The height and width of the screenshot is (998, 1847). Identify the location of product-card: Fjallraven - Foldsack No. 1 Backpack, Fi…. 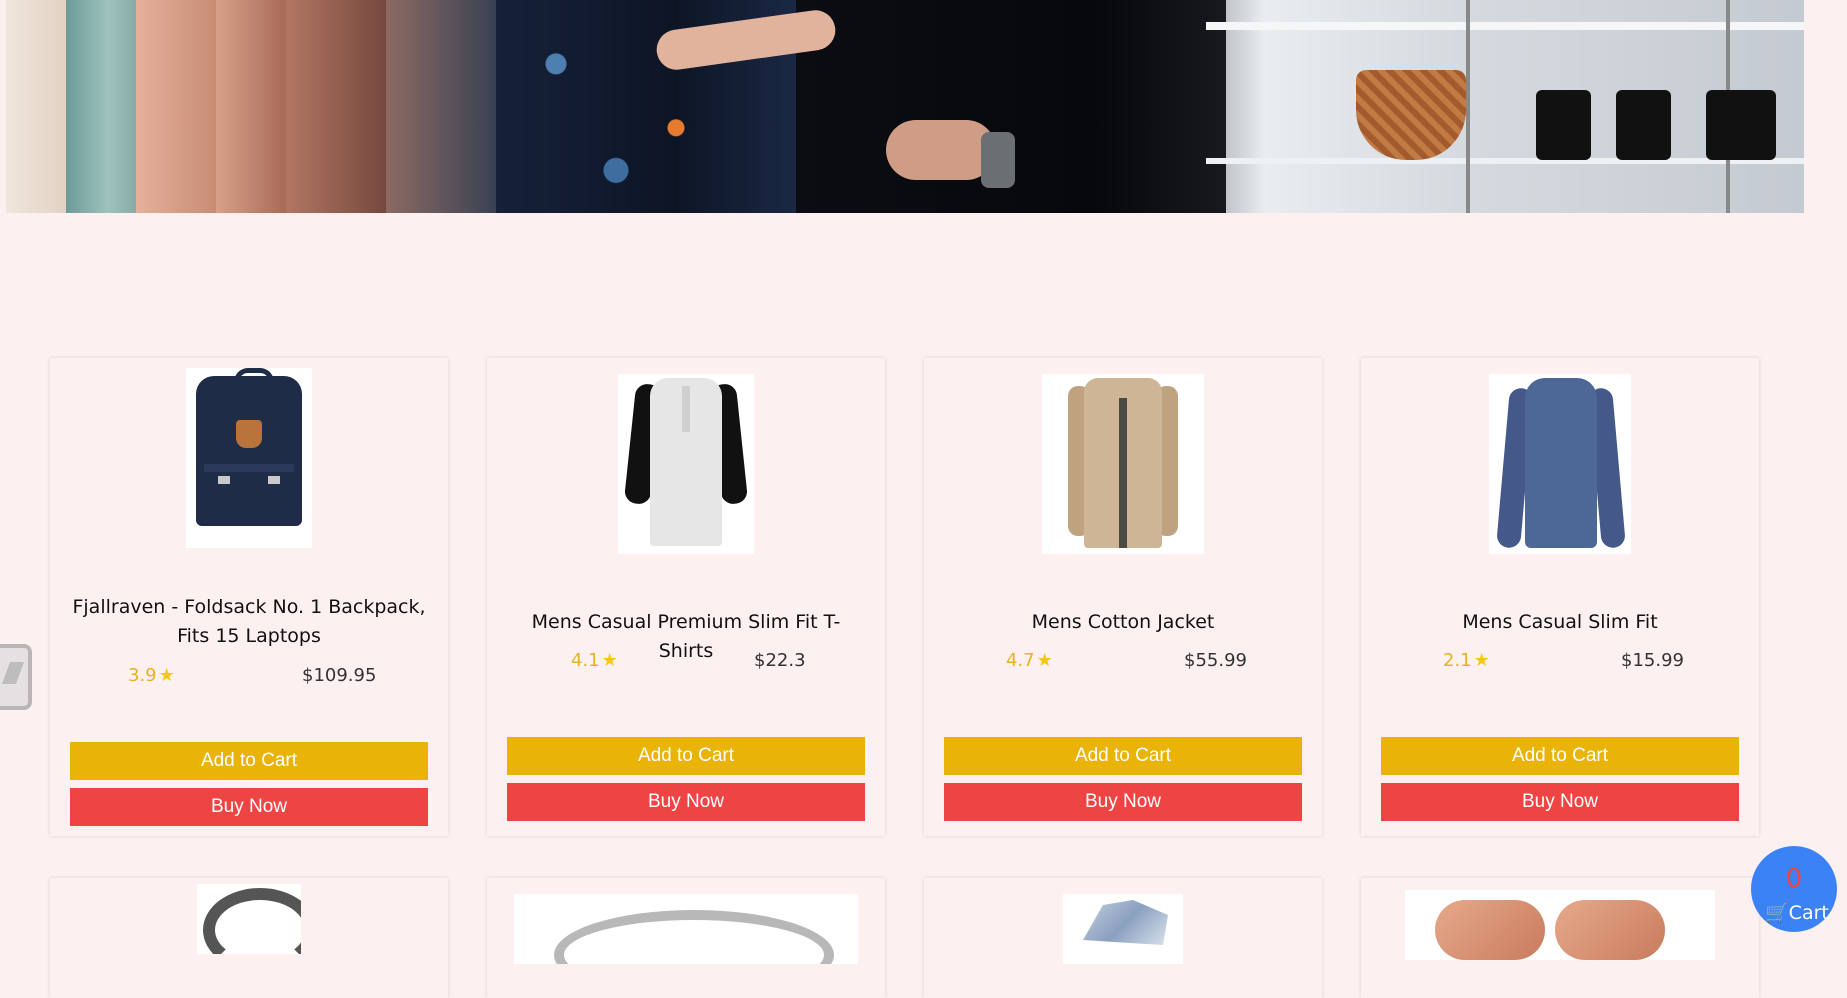
(249, 597).